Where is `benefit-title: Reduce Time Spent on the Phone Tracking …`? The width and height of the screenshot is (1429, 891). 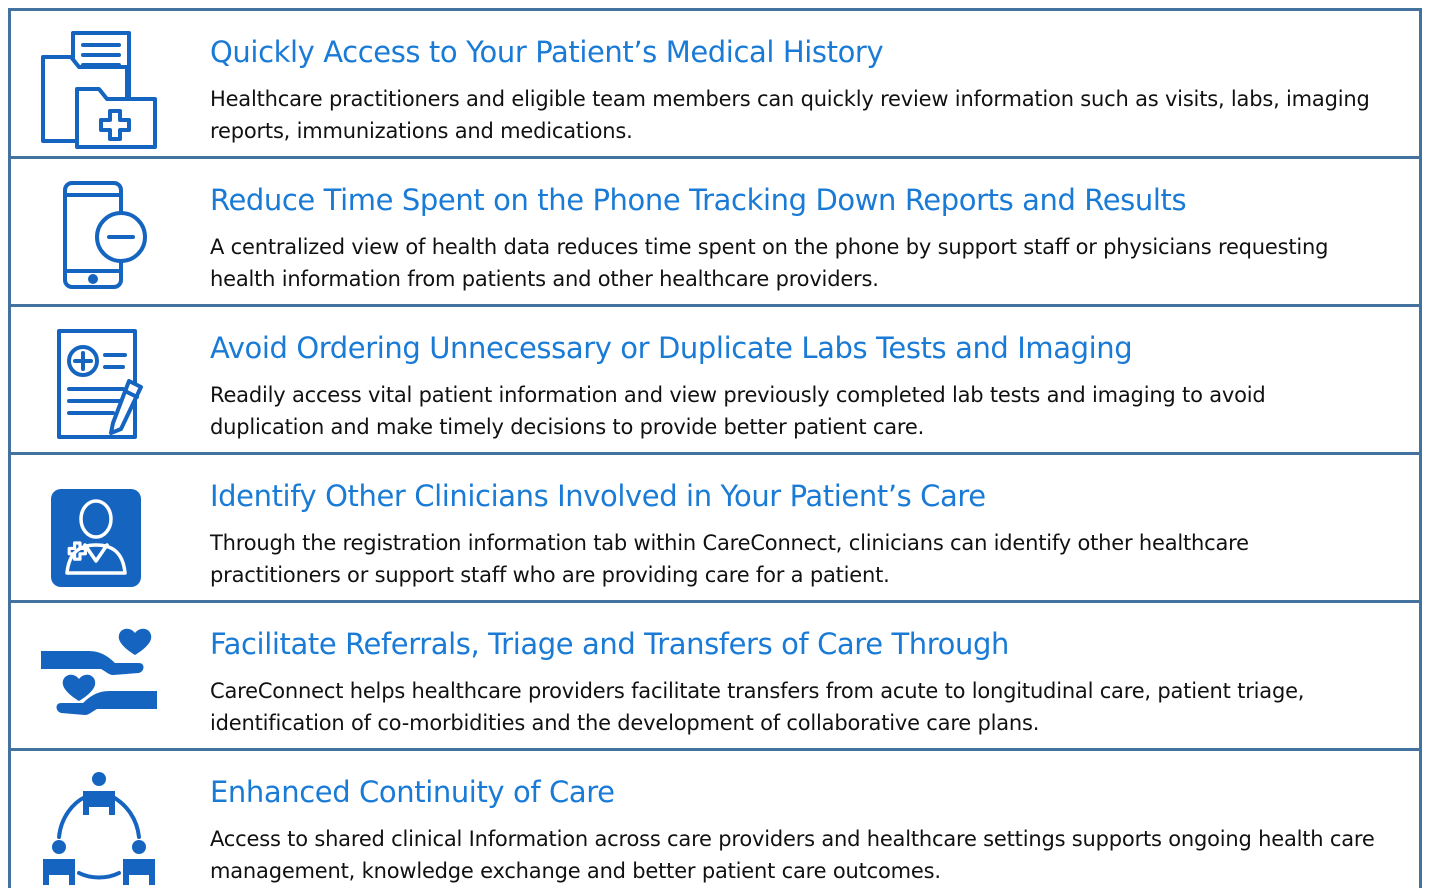 benefit-title: Reduce Time Spent on the Phone Tracking … is located at coordinates (698, 200).